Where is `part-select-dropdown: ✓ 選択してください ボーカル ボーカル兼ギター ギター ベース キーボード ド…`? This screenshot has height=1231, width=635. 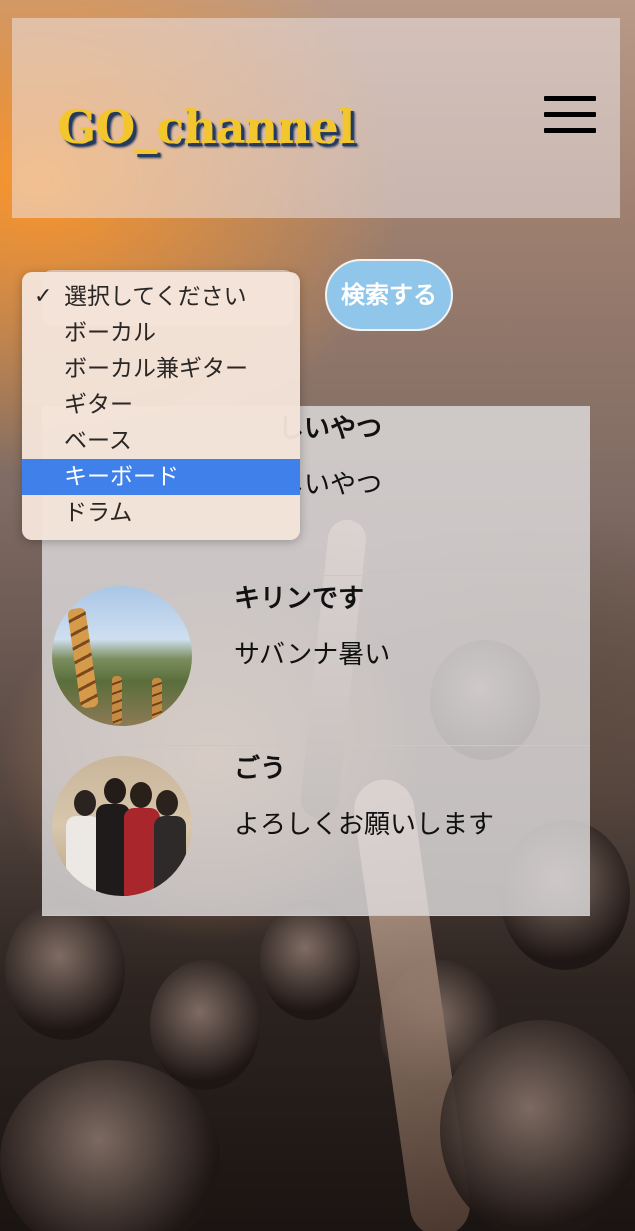
part-select-dropdown: ✓ 選択してください ボーカル ボーカル兼ギター ギター ベース キーボード ド… is located at coordinates (161, 406).